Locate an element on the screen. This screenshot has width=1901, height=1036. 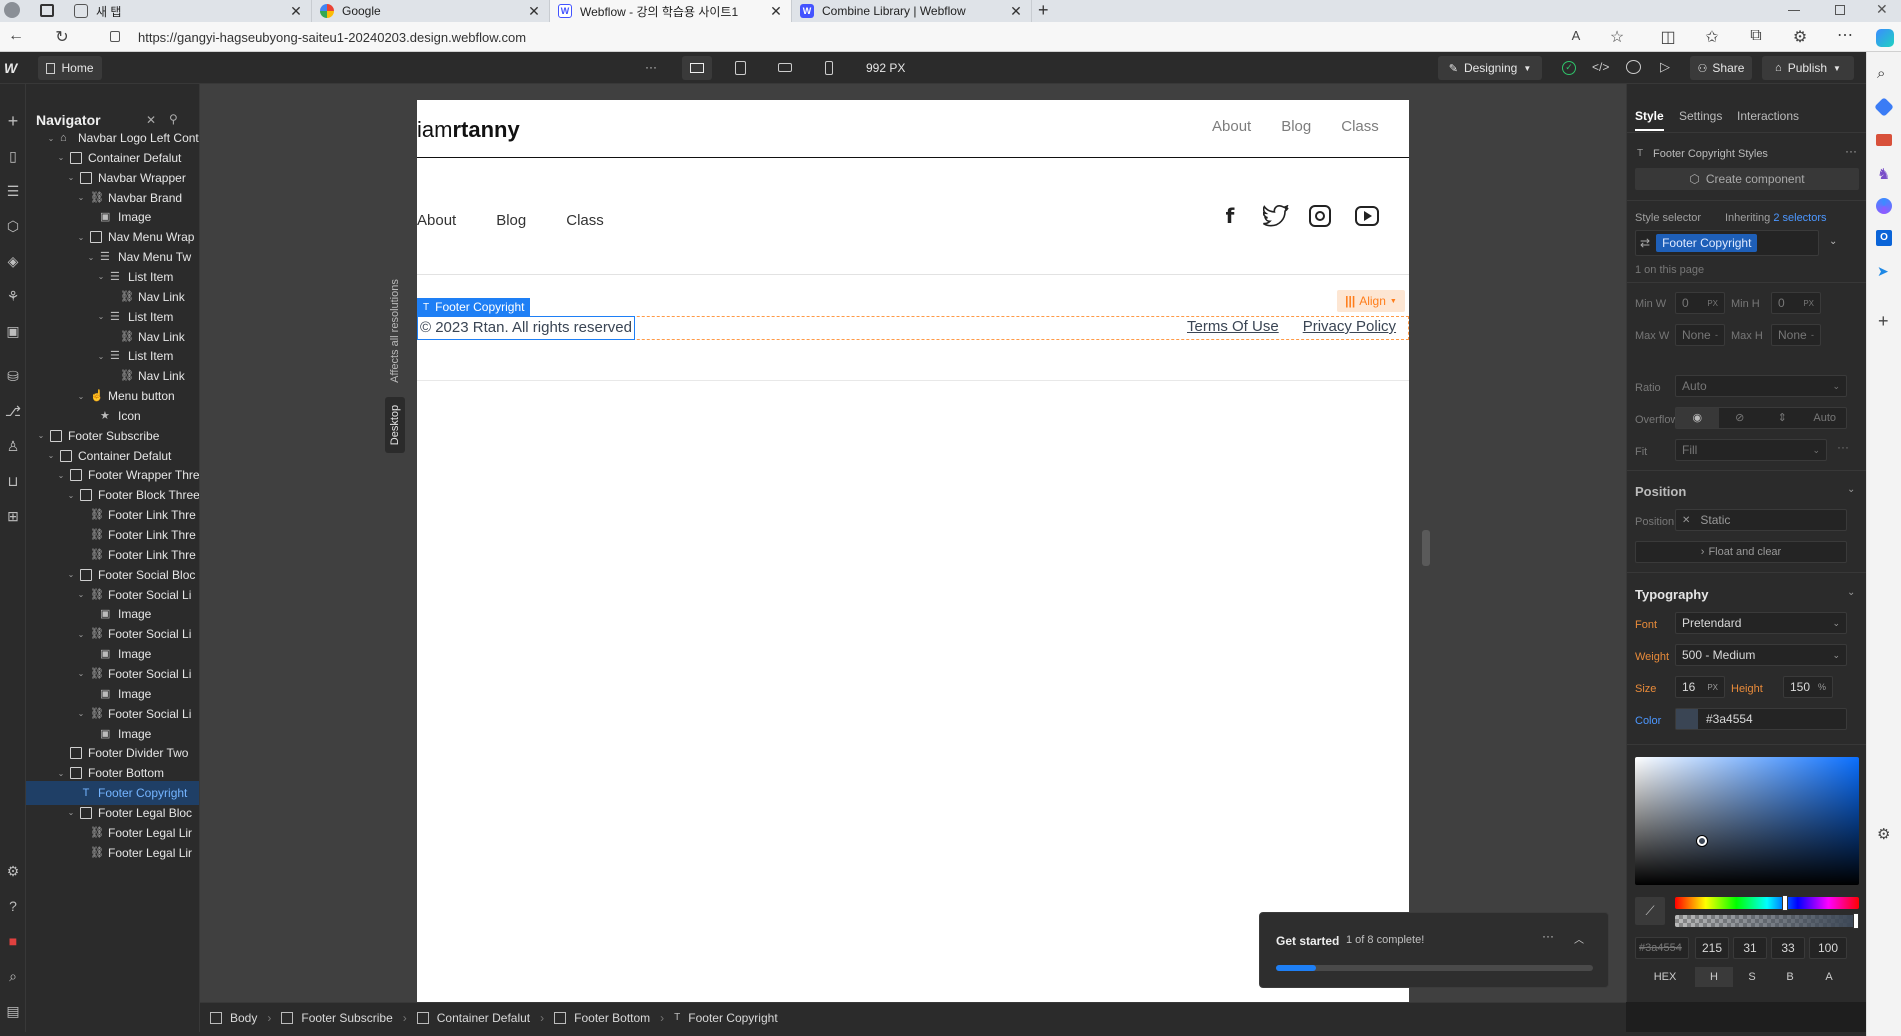
overflow-auto-option: Auto is located at coordinates (1825, 418).